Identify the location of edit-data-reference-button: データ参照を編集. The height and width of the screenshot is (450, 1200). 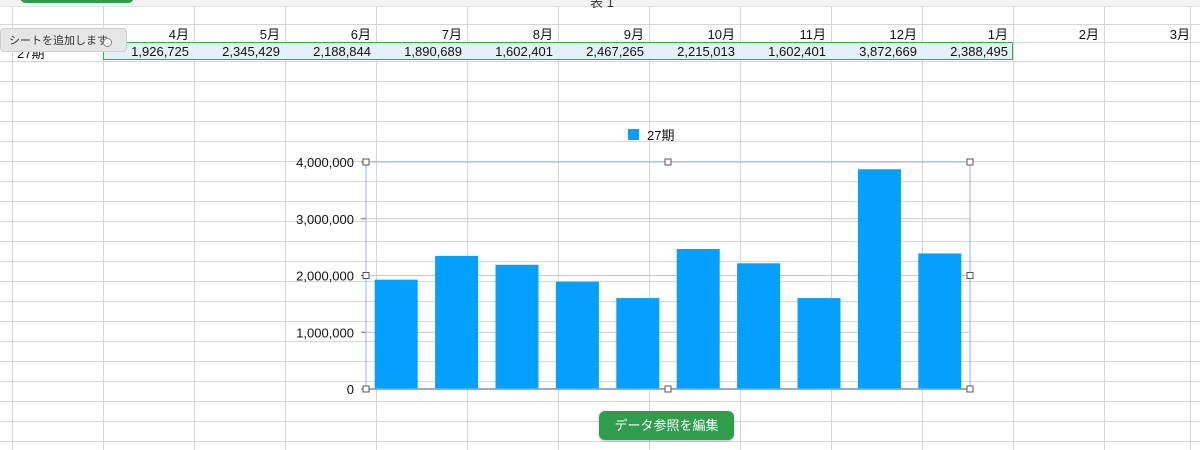
(666, 425).